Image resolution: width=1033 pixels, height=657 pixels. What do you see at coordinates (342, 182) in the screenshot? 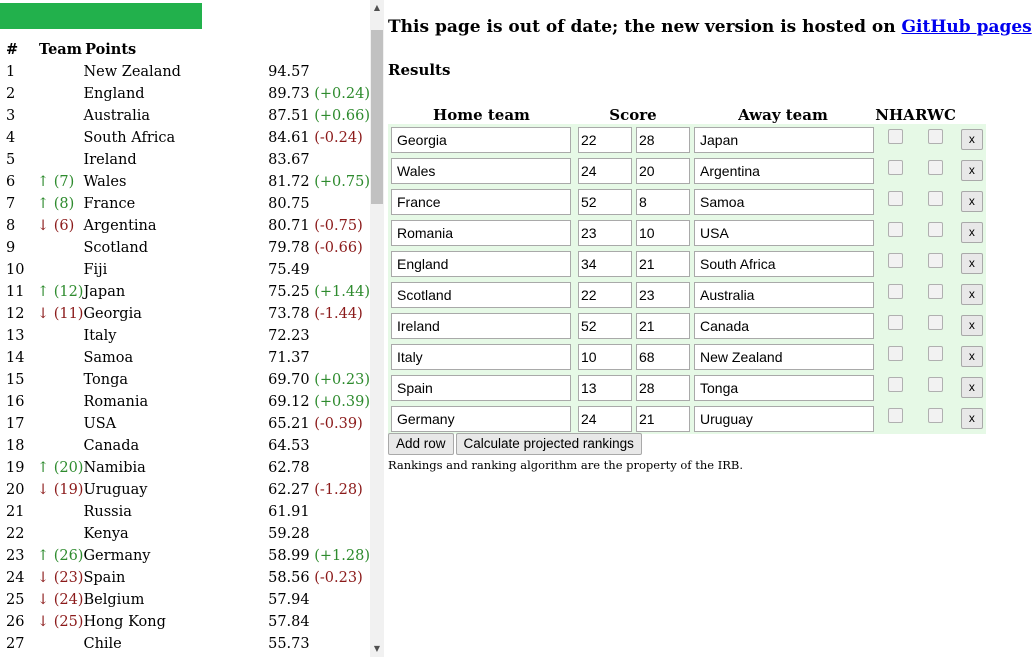
I see `ranking-points-change: (+0.75)` at bounding box center [342, 182].